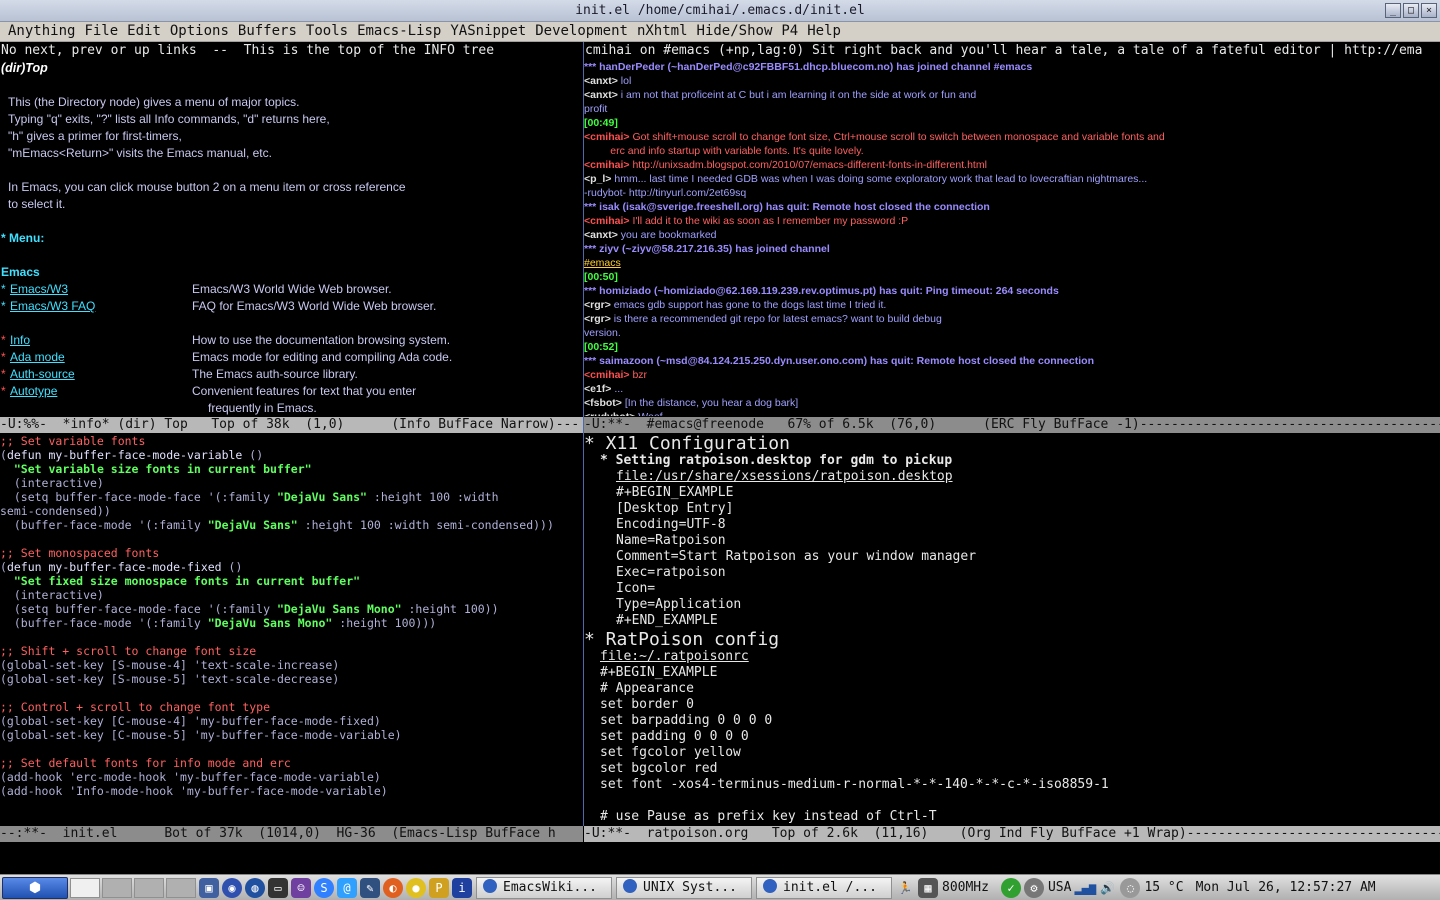  What do you see at coordinates (1059, 887) in the screenshot?
I see `keyboard-layout: USA` at bounding box center [1059, 887].